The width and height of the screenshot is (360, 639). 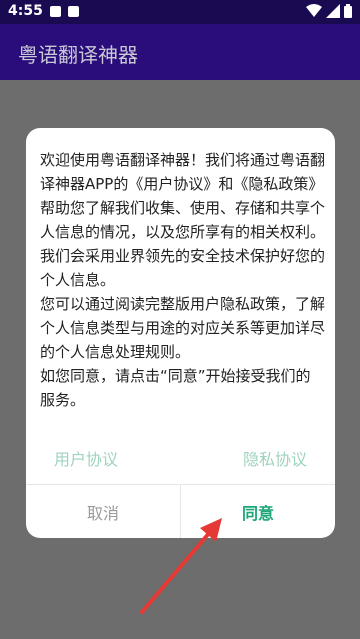 I want to click on wifi-icon, so click(x=314, y=10).